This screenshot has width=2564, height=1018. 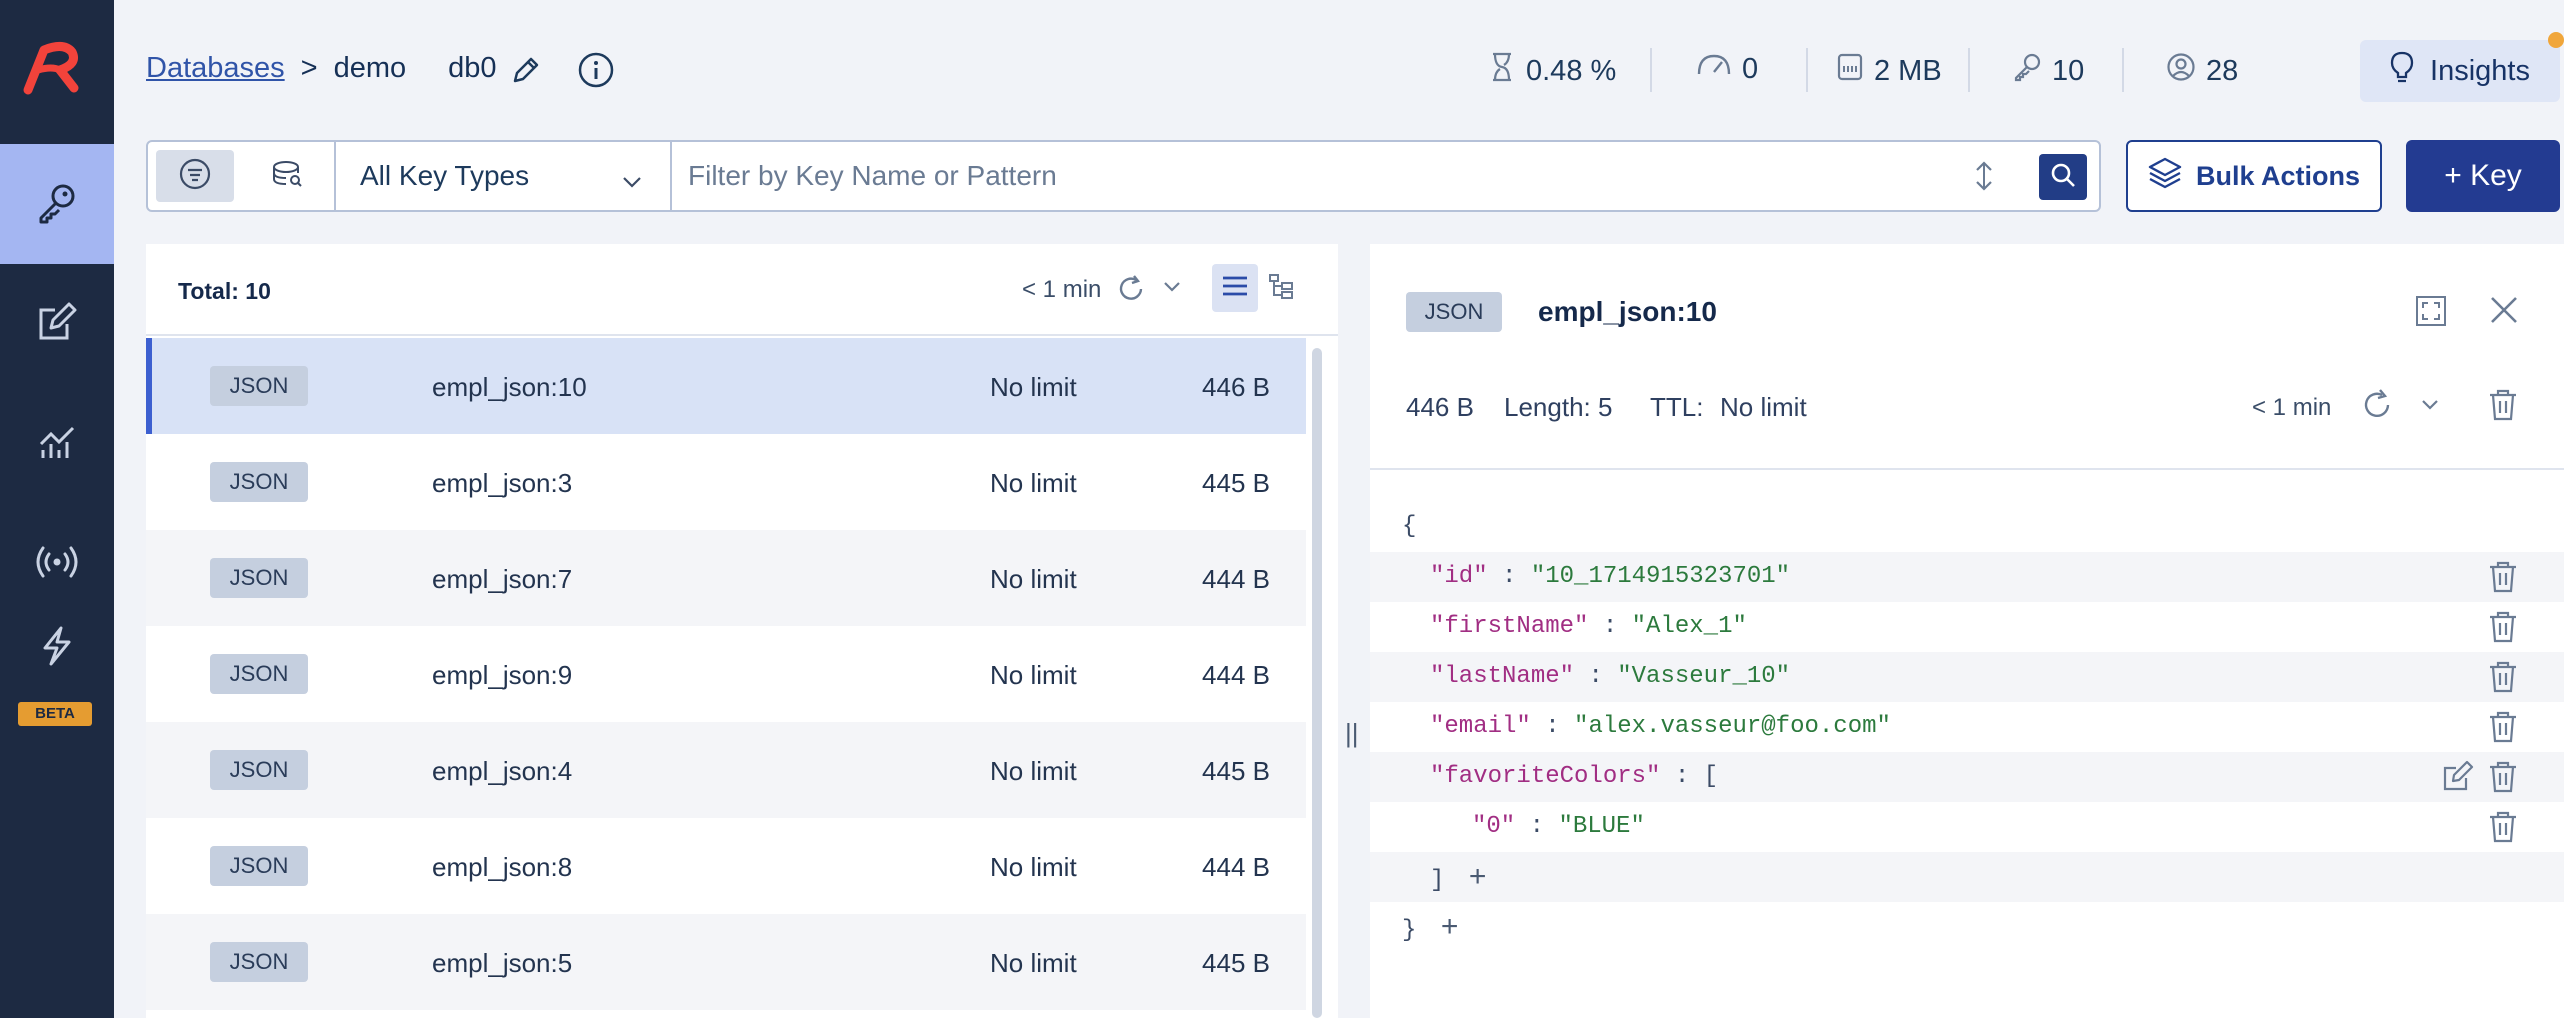 What do you see at coordinates (502, 675) in the screenshot?
I see `key-name: empl_json:9` at bounding box center [502, 675].